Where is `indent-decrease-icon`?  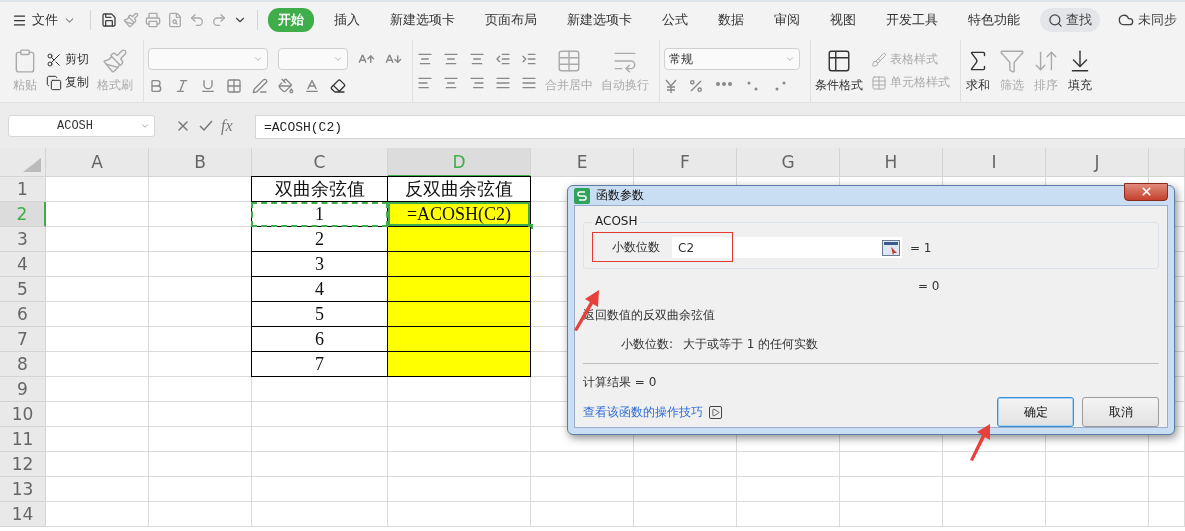
indent-decrease-icon is located at coordinates (503, 59).